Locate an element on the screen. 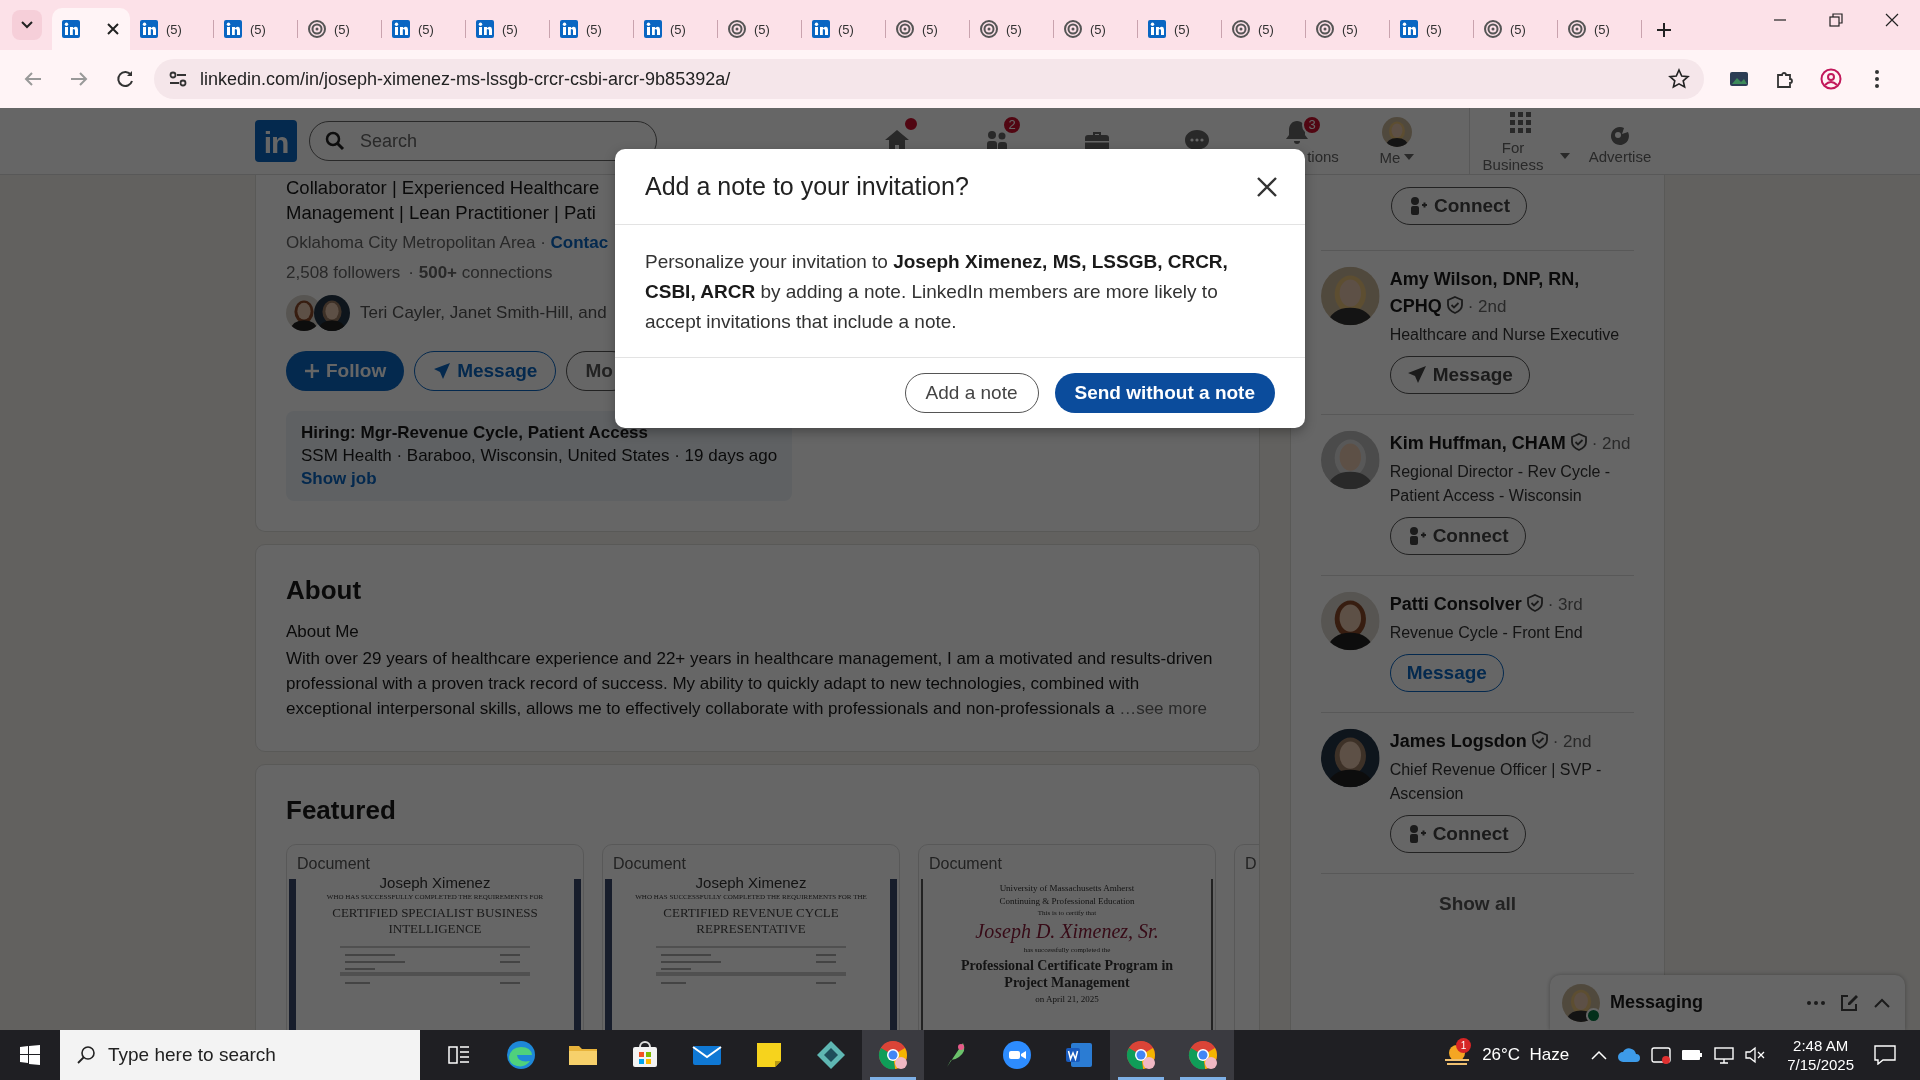 Image resolution: width=1920 pixels, height=1080 pixels. about-text: With over 29 years of healthcare experience and 22+ years in healthcare management, I am a motivated and results-driven professional with a proven track record of success. My ability to quickly adapt to new technologies, combined with exceptional interpersonal skills, allows me to effectively collaborate with professionals and non-professionals a …see more is located at coordinates (750, 684).